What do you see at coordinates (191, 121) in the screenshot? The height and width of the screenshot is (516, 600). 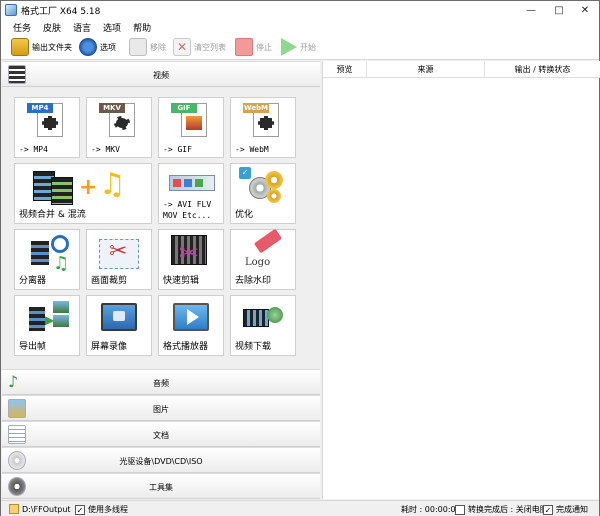 I see `gif-file-icon: GIF` at bounding box center [191, 121].